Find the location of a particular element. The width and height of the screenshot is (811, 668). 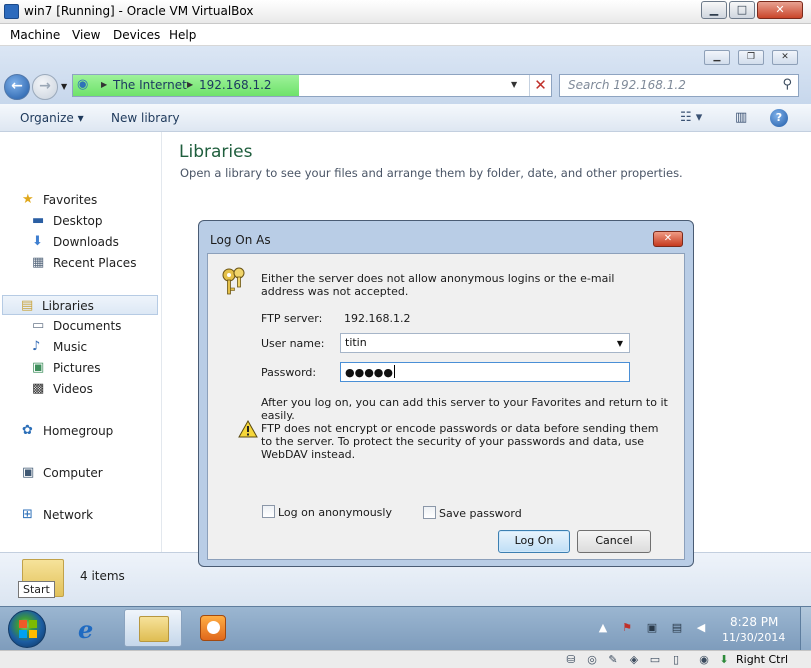

vbox-menubar: Machine View Devices Help is located at coordinates (405, 35).